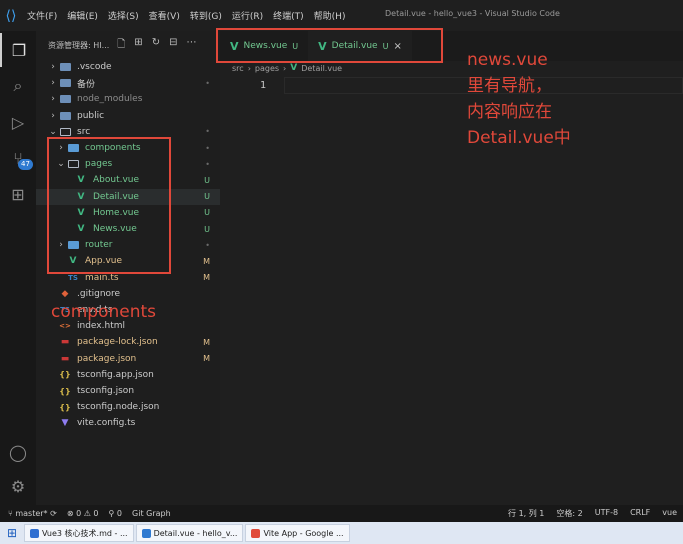  What do you see at coordinates (206, 278) in the screenshot?
I see `git-status-badge: M` at bounding box center [206, 278].